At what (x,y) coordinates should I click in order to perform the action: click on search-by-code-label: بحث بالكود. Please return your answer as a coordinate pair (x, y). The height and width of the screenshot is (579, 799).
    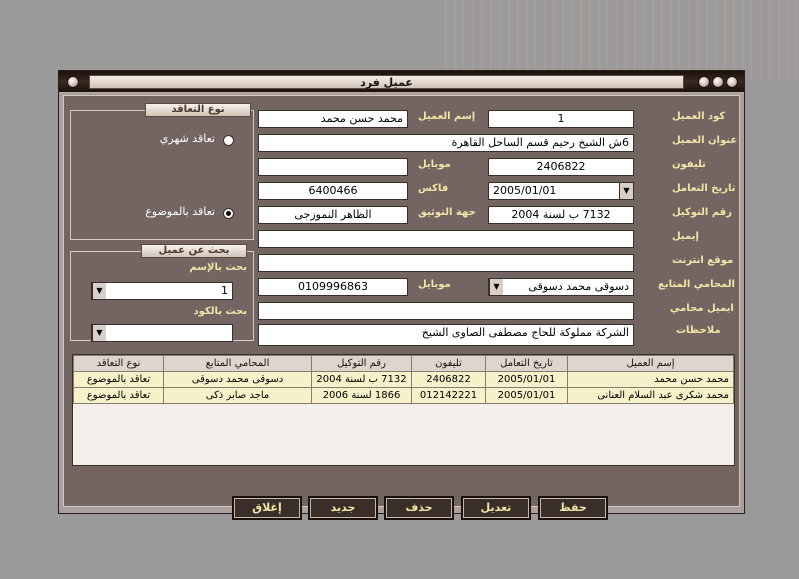
    Looking at the image, I should click on (220, 311).